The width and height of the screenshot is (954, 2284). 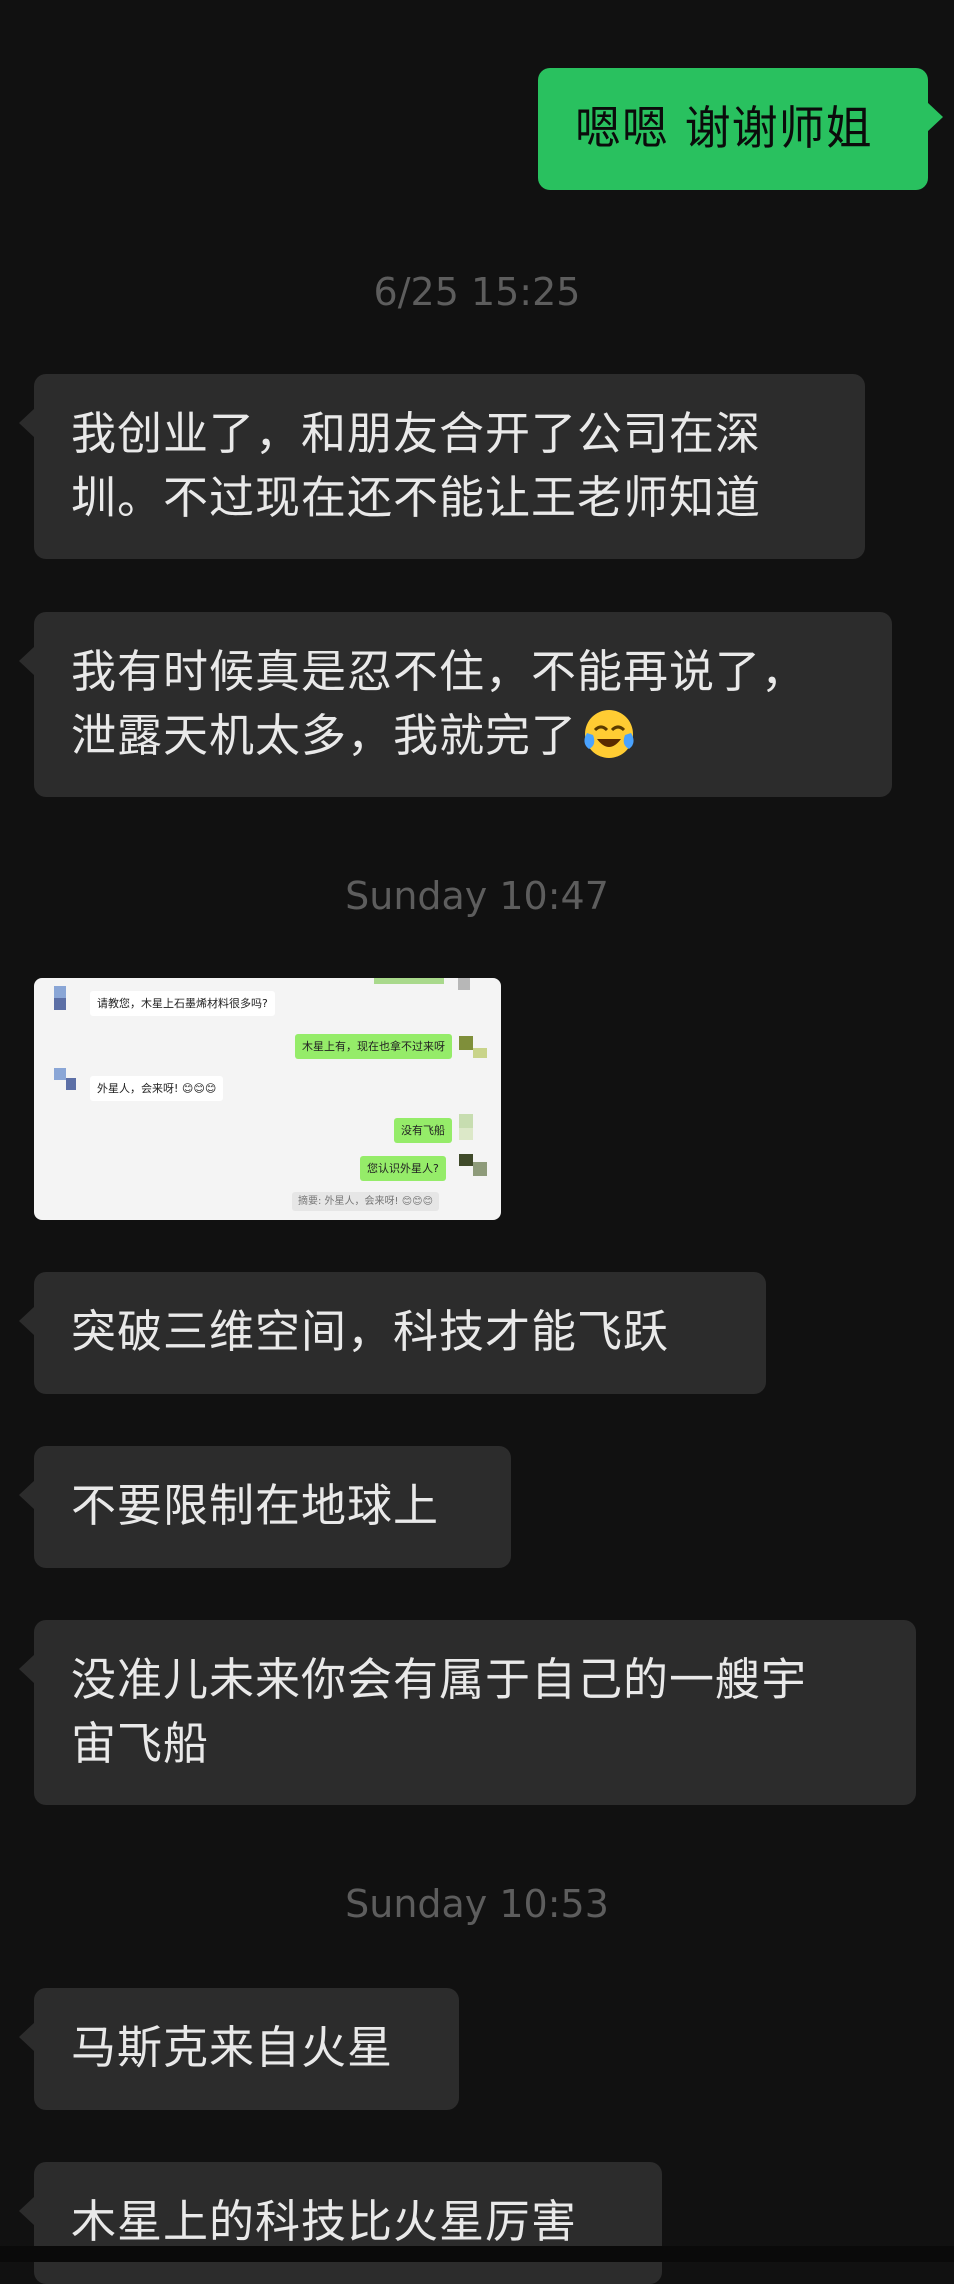 What do you see at coordinates (477, 1904) in the screenshot?
I see `timestamp: Sunday 10:53` at bounding box center [477, 1904].